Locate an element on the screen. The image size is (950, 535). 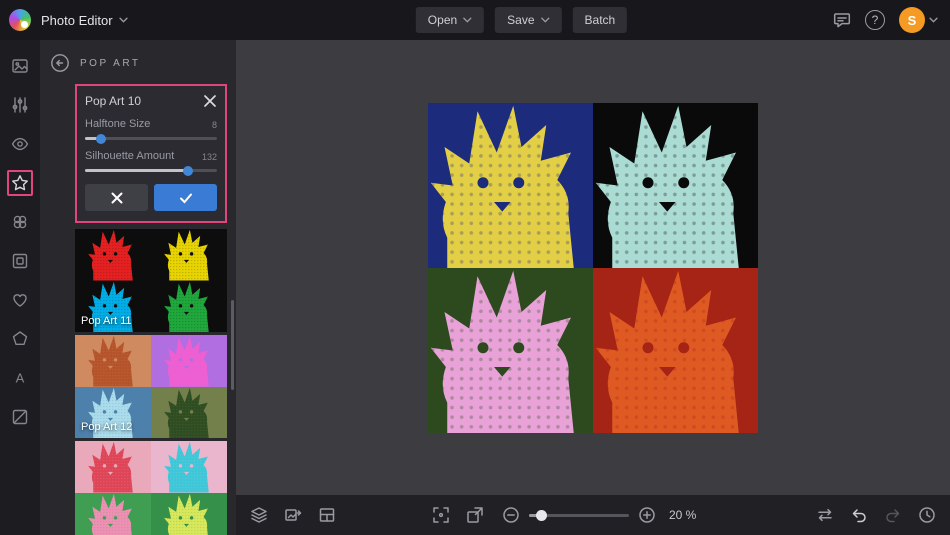
preset-thumbnail is located at coordinates (151, 488).